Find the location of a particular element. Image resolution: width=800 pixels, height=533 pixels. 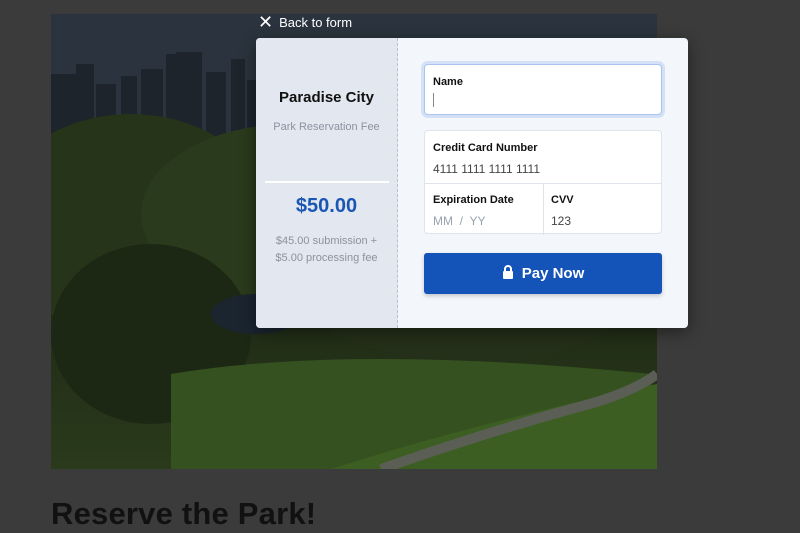

payment-description: Park Reservation Fee is located at coordinates (326, 127).